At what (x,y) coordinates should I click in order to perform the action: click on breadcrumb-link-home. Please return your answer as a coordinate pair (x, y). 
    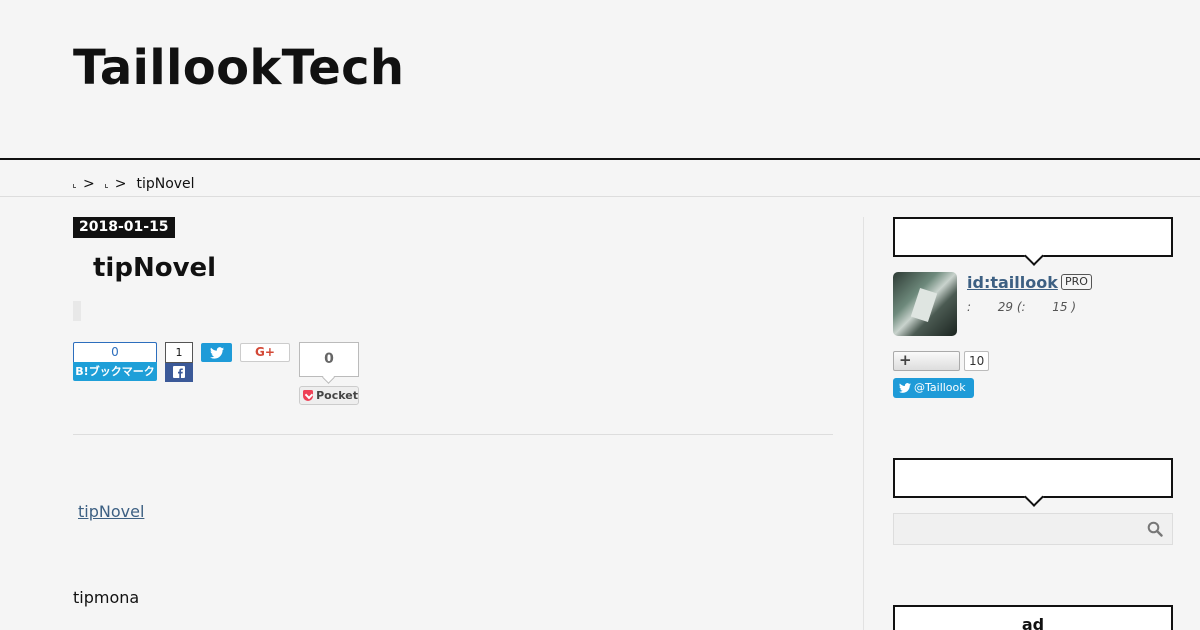
    Looking at the image, I should click on (74, 186).